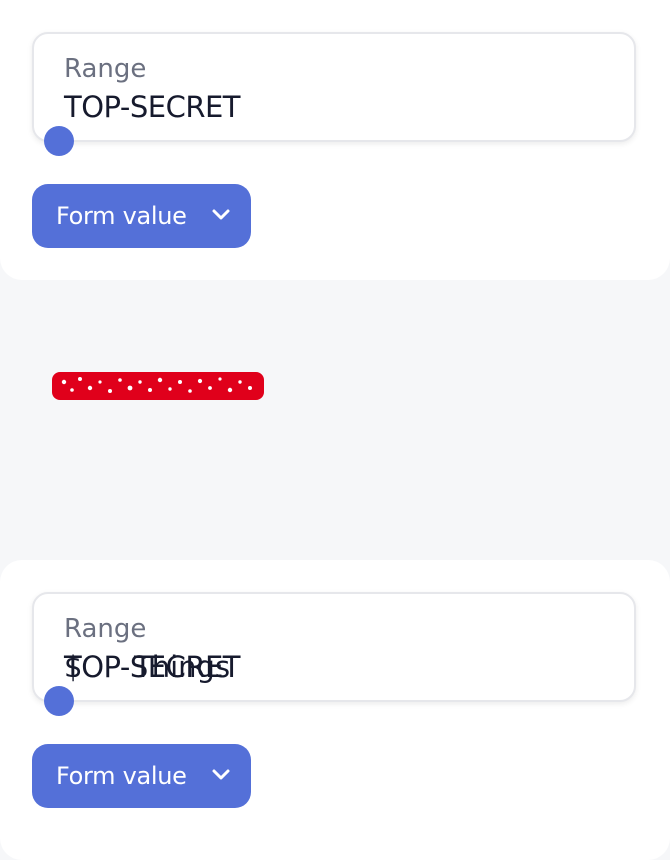 Image resolution: width=670 pixels, height=860 pixels. I want to click on redacted-scribble-icon, so click(158, 386).